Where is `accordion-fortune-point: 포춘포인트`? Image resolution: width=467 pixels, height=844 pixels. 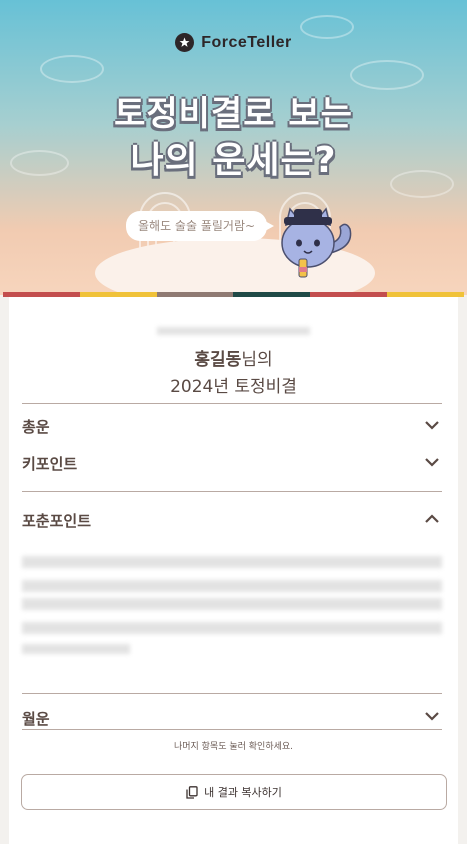 accordion-fortune-point: 포춘포인트 is located at coordinates (232, 516).